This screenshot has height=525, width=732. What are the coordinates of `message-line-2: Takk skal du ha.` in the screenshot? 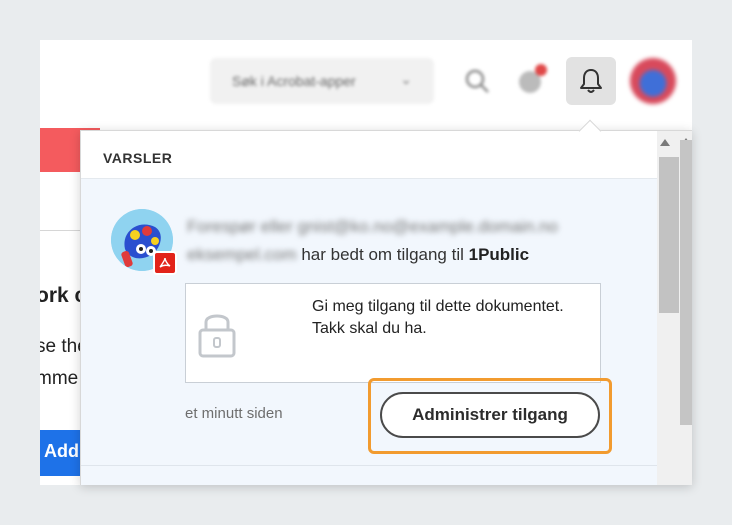 It's located at (369, 328).